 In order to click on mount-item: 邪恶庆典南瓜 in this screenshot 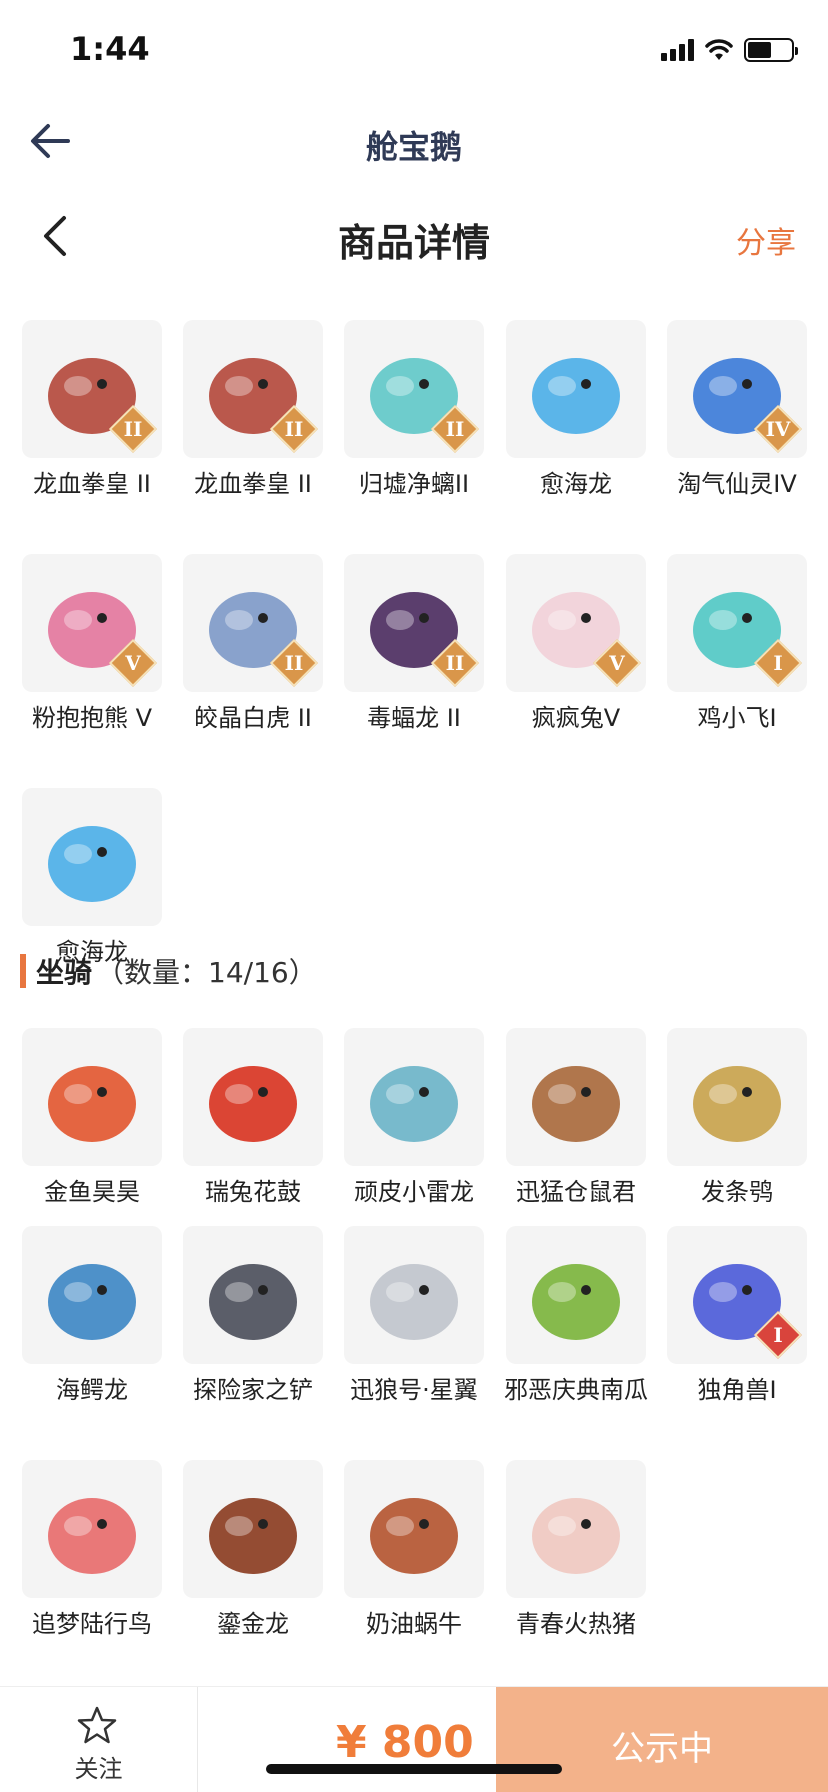, I will do `click(576, 1317)`.